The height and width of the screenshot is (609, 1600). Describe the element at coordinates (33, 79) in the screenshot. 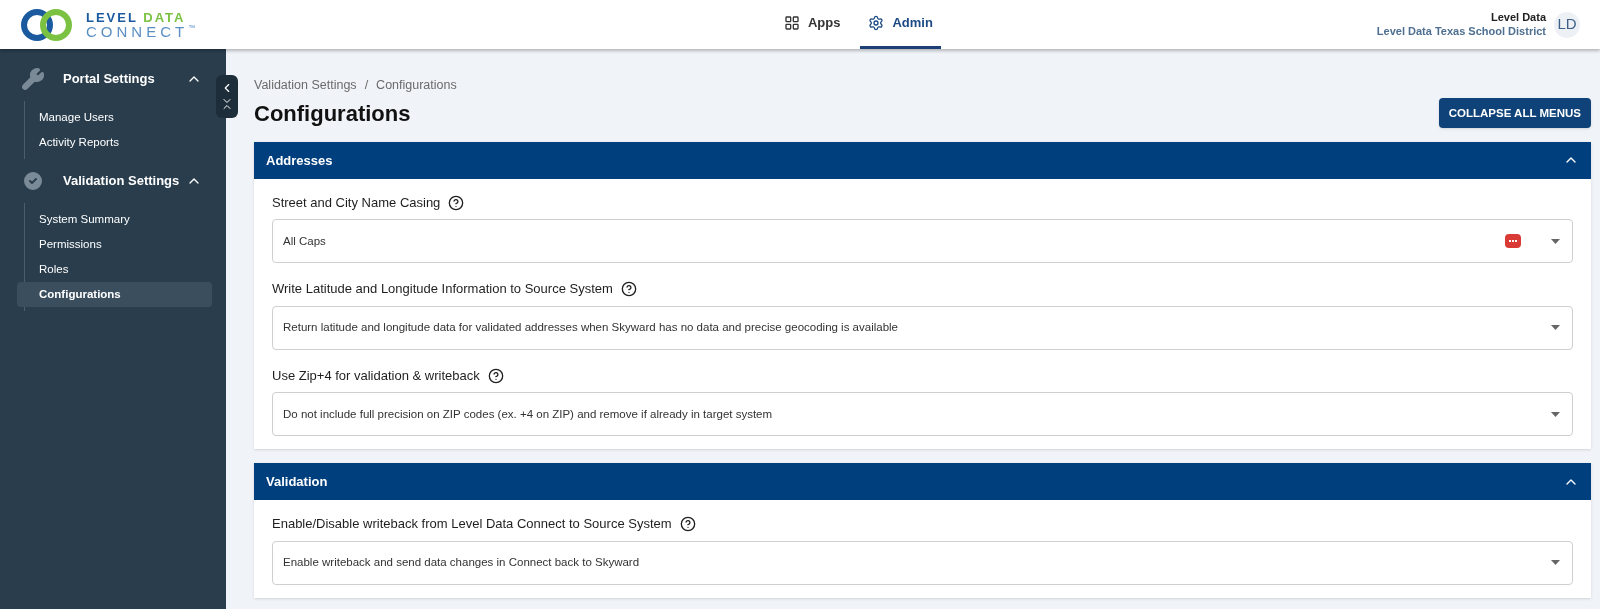

I see `wrench-icon` at that location.